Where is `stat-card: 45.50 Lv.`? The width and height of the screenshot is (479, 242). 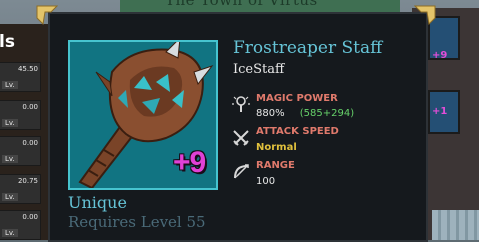 stat-card: 45.50 Lv. is located at coordinates (20, 77).